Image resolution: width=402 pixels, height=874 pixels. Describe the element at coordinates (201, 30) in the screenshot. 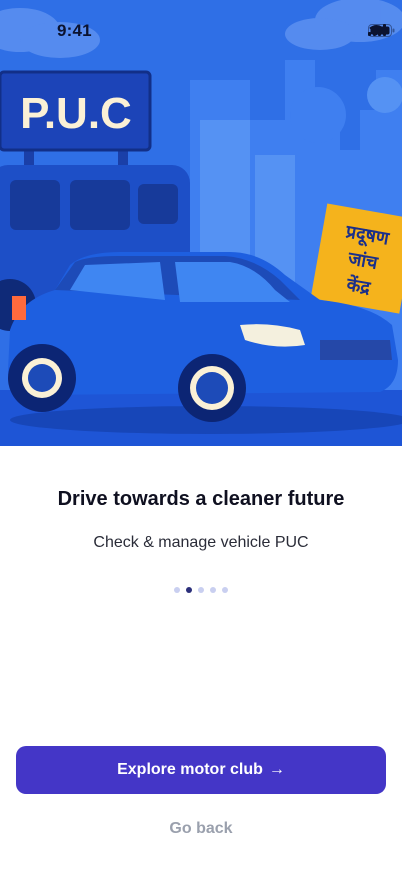

I see `status-bar: 9:41` at that location.